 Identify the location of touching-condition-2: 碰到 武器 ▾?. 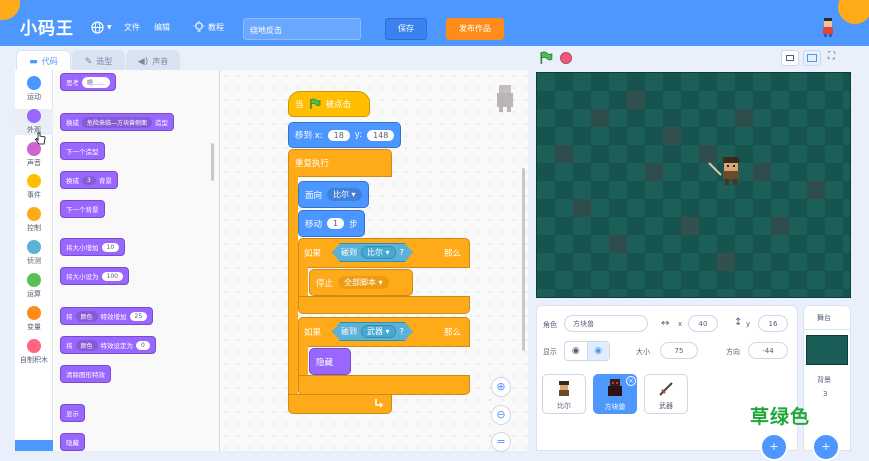
(372, 331).